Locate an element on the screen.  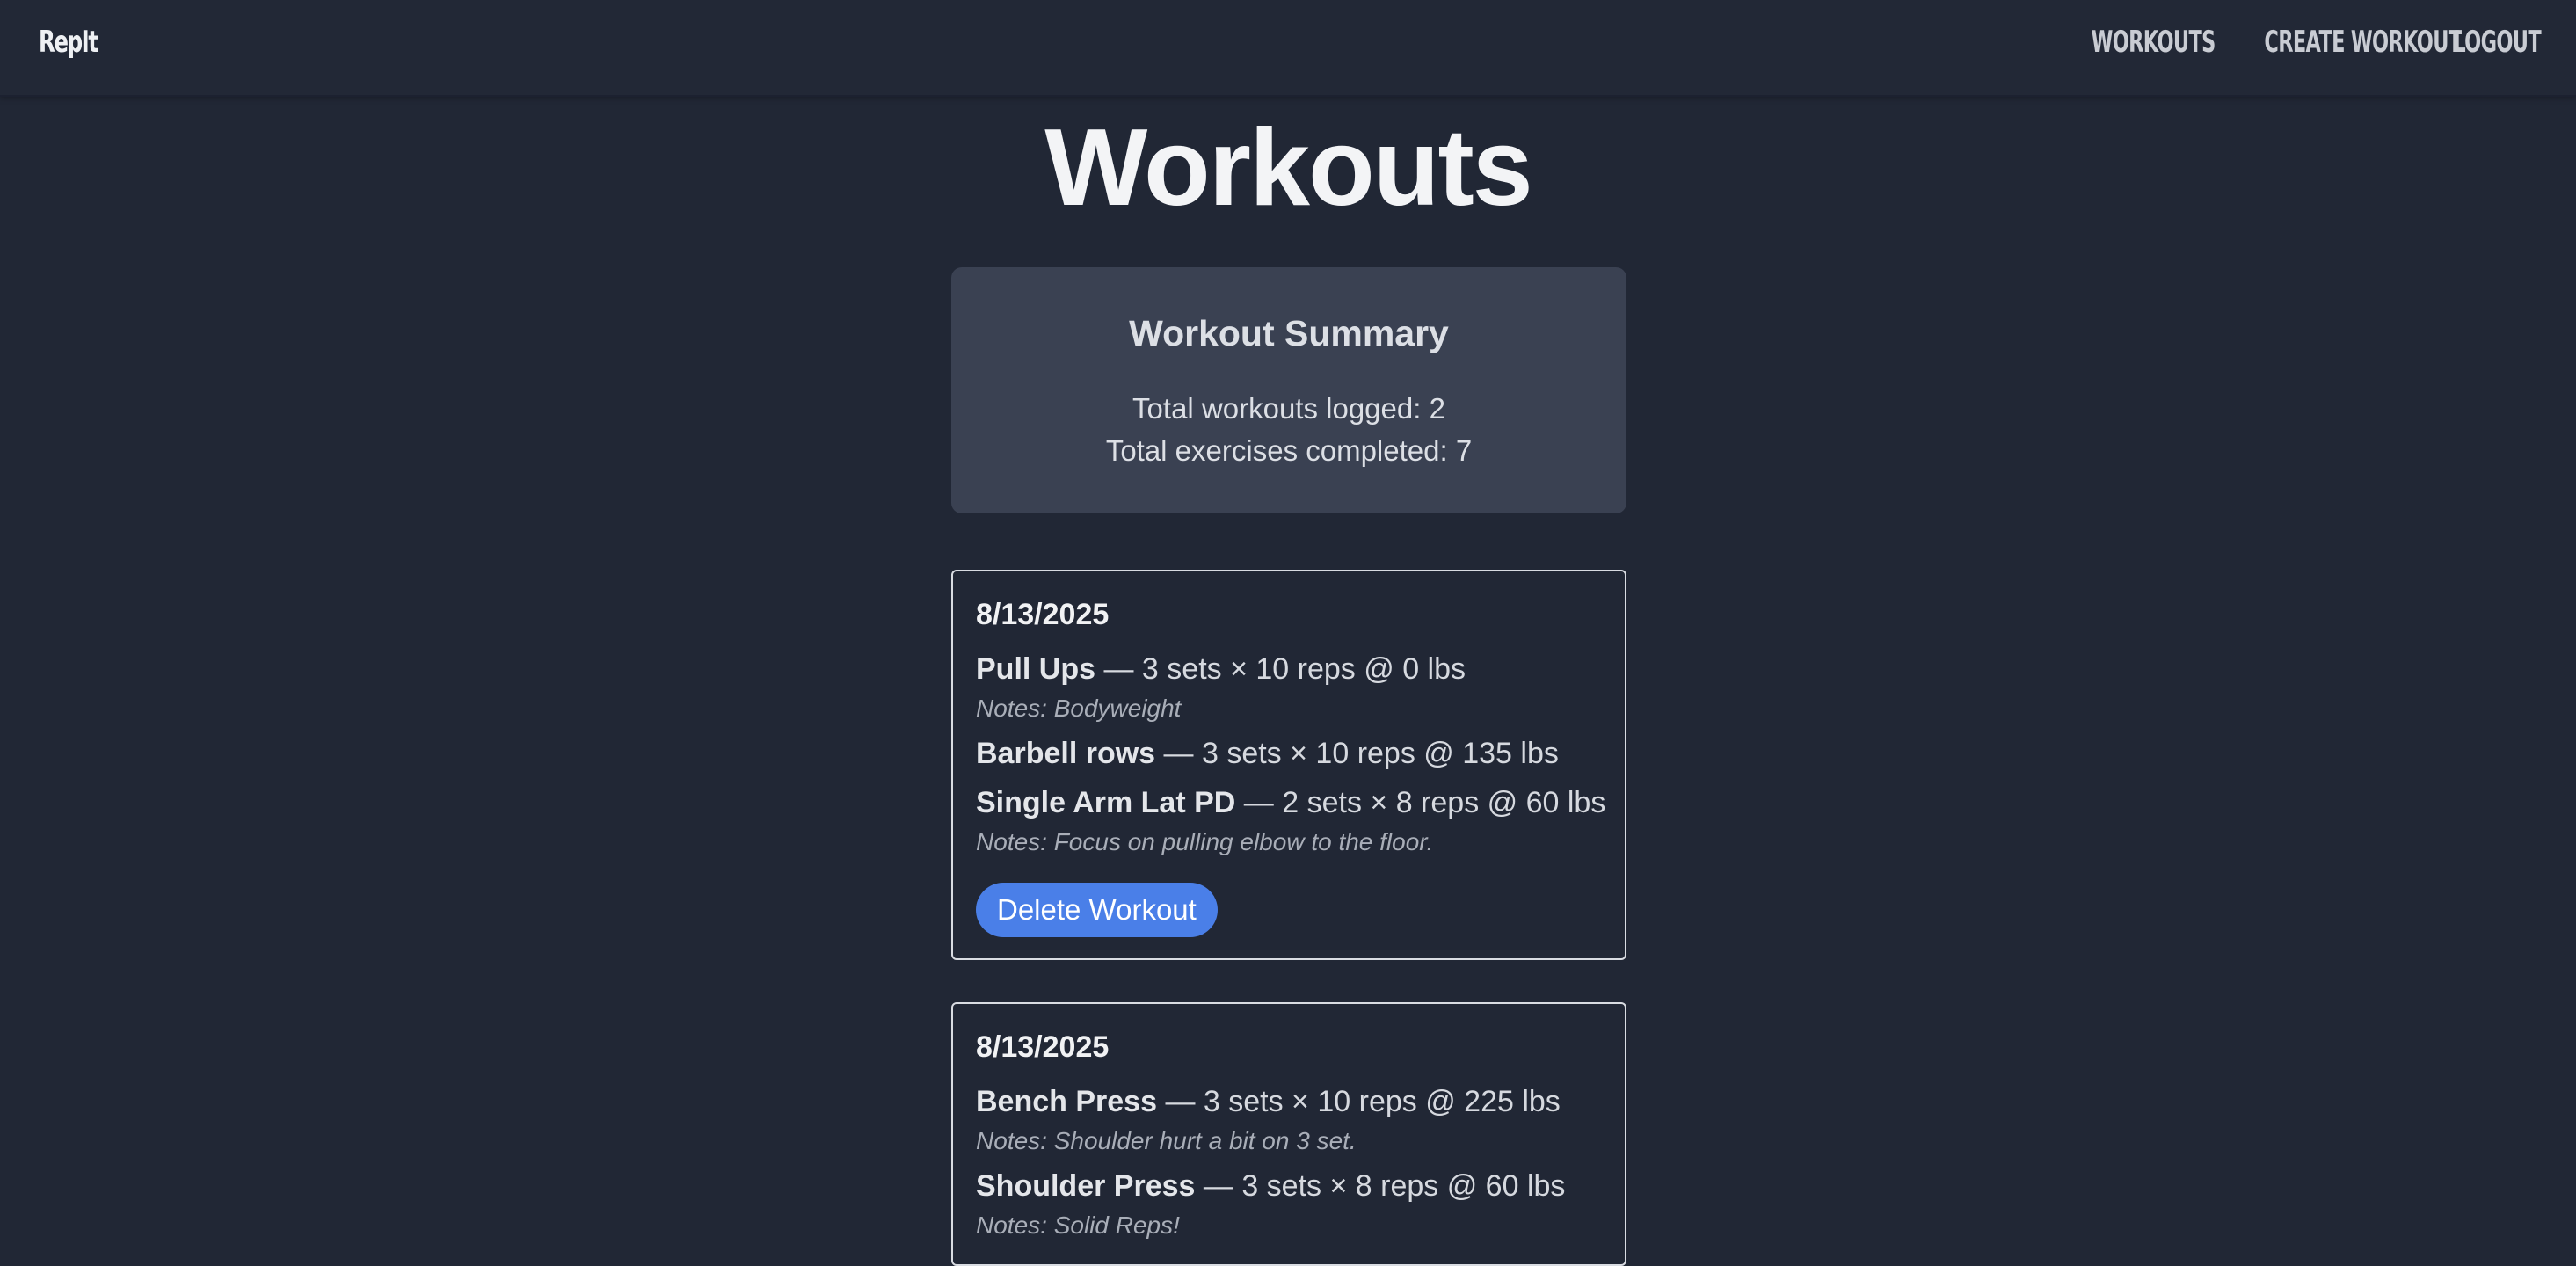
exercise-item: Pull Ups — 3 sets × 10 reps @ 0 lbs is located at coordinates (1221, 669).